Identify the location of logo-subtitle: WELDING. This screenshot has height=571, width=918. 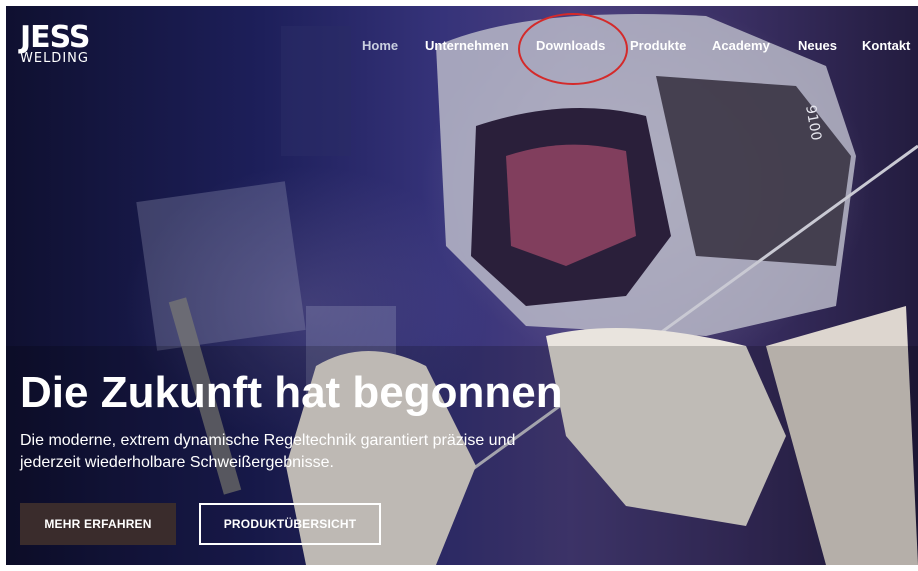
(54, 58).